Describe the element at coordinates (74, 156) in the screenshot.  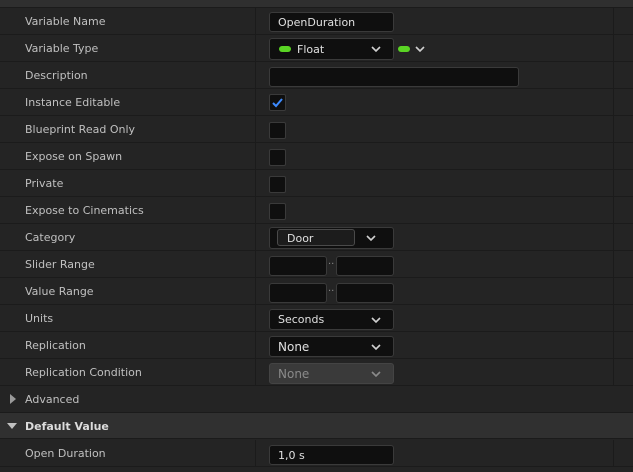
I see `expose-on-spawn-label: Expose on Spawn` at that location.